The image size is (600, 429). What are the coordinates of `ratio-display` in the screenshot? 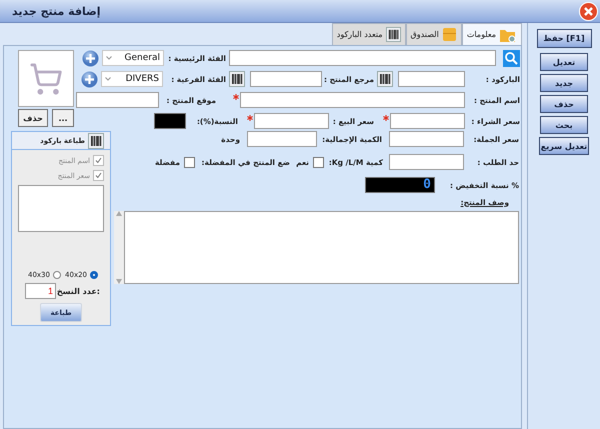 It's located at (170, 121).